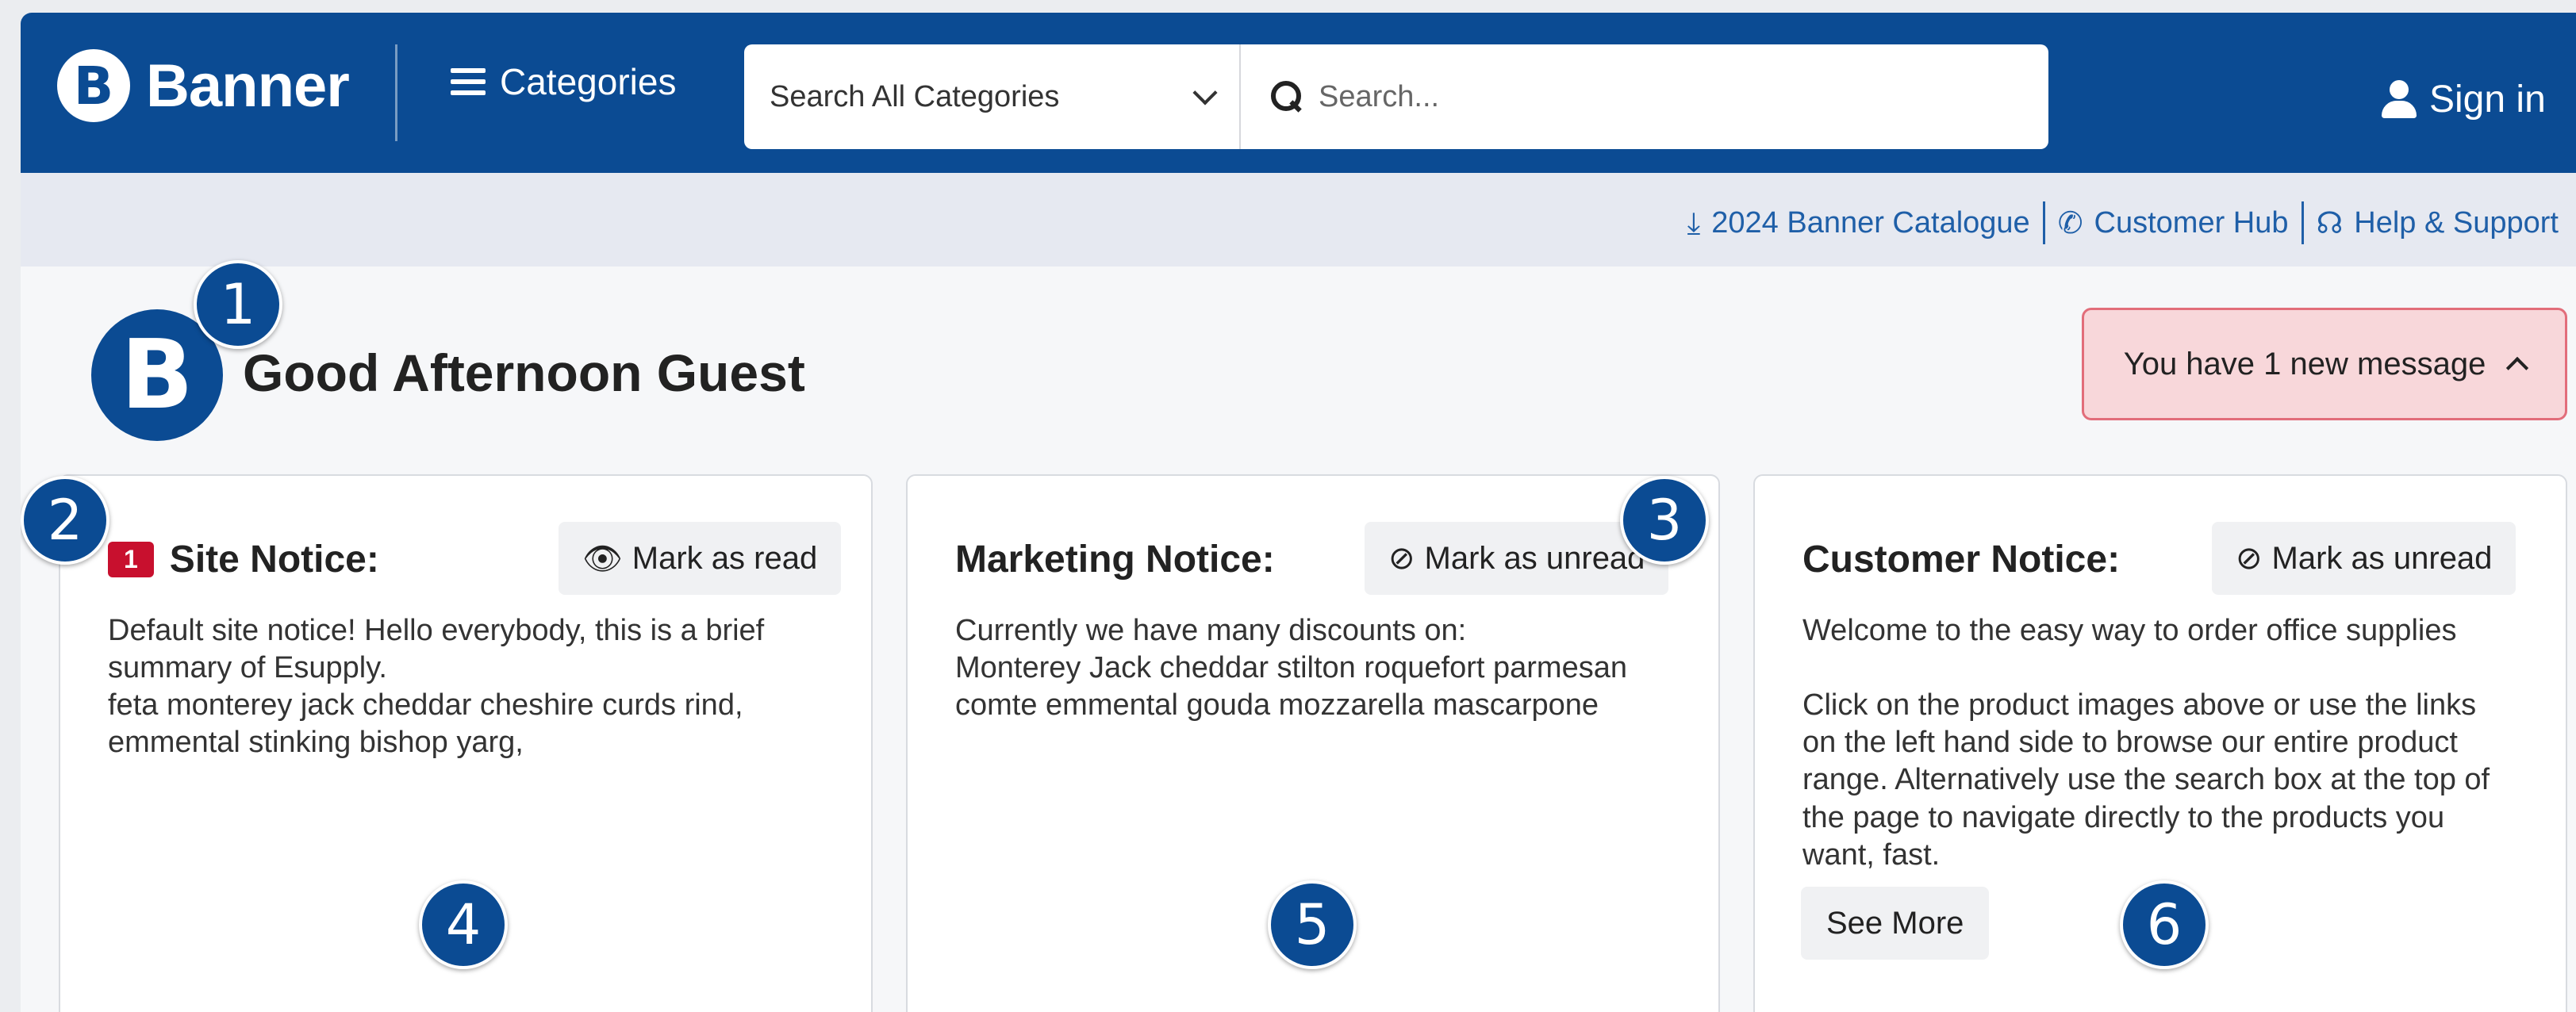  I want to click on brand-logo: B Banner, so click(203, 86).